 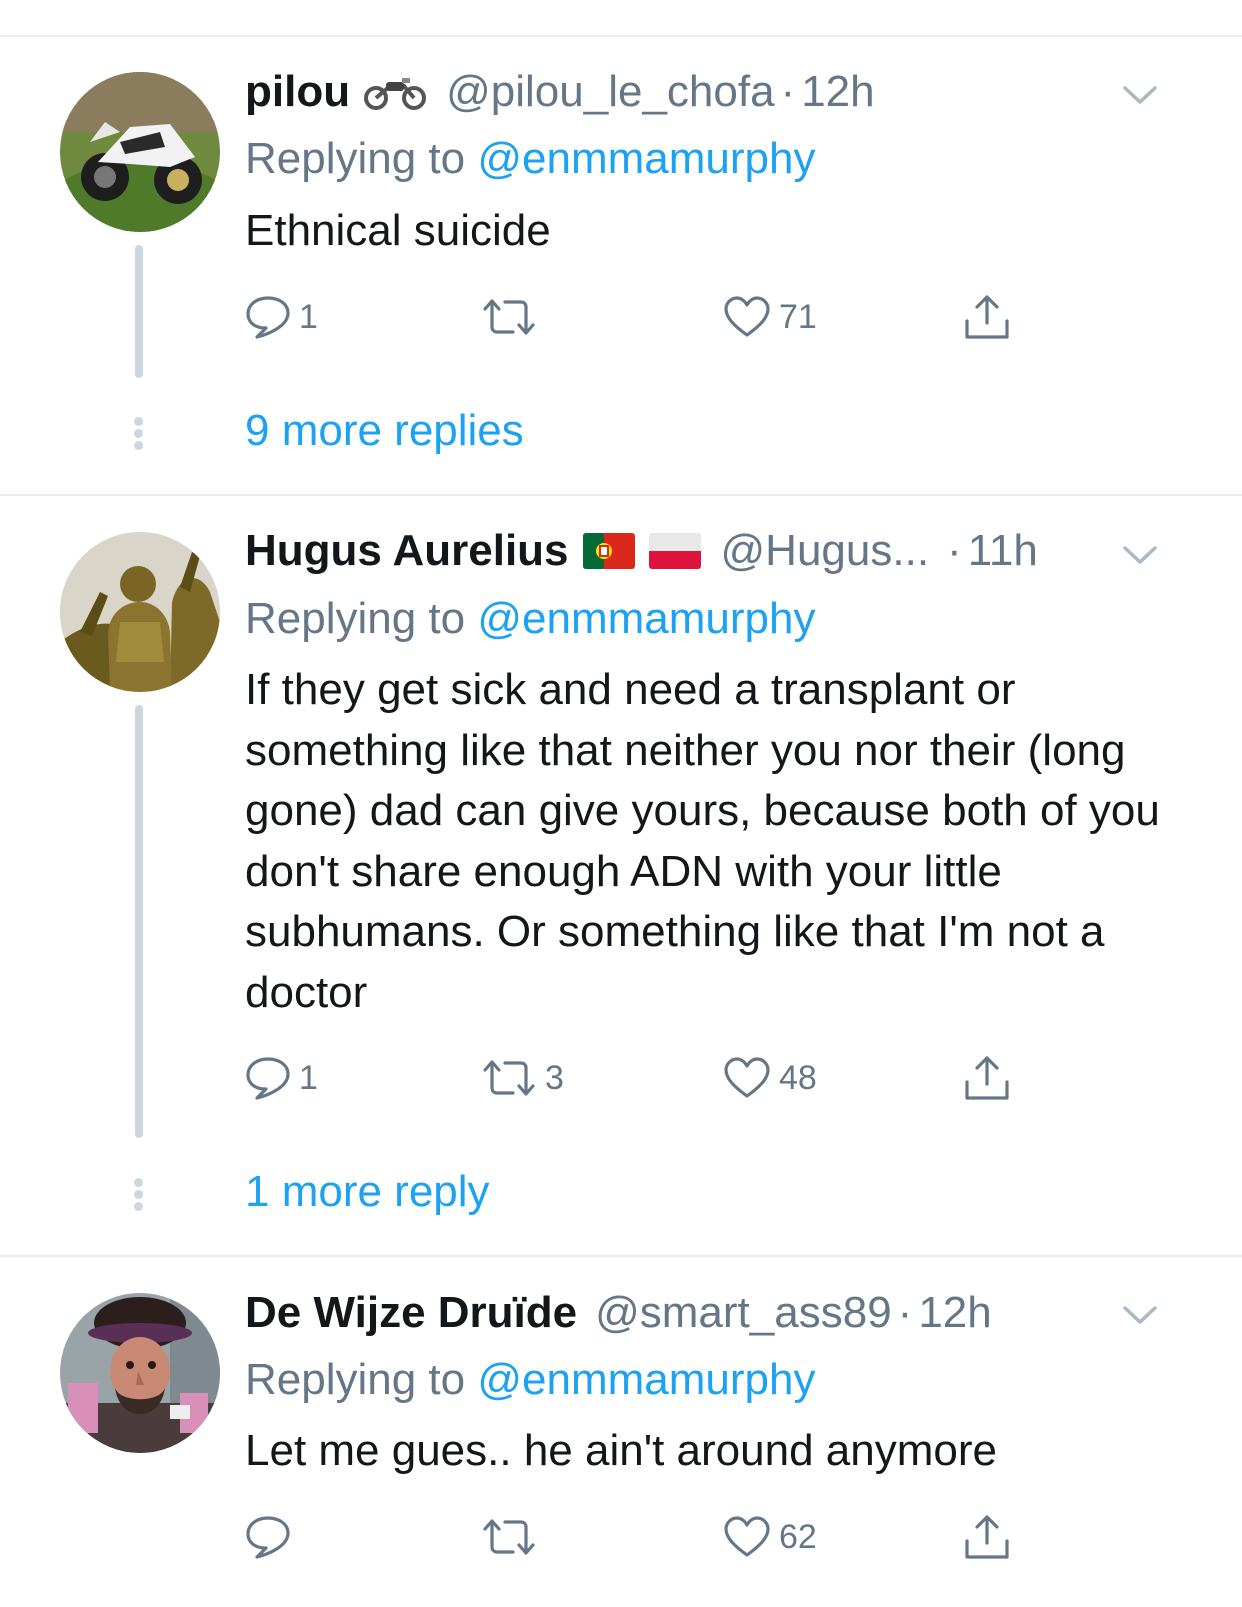 I want to click on like-button: 62, so click(x=770, y=1537).